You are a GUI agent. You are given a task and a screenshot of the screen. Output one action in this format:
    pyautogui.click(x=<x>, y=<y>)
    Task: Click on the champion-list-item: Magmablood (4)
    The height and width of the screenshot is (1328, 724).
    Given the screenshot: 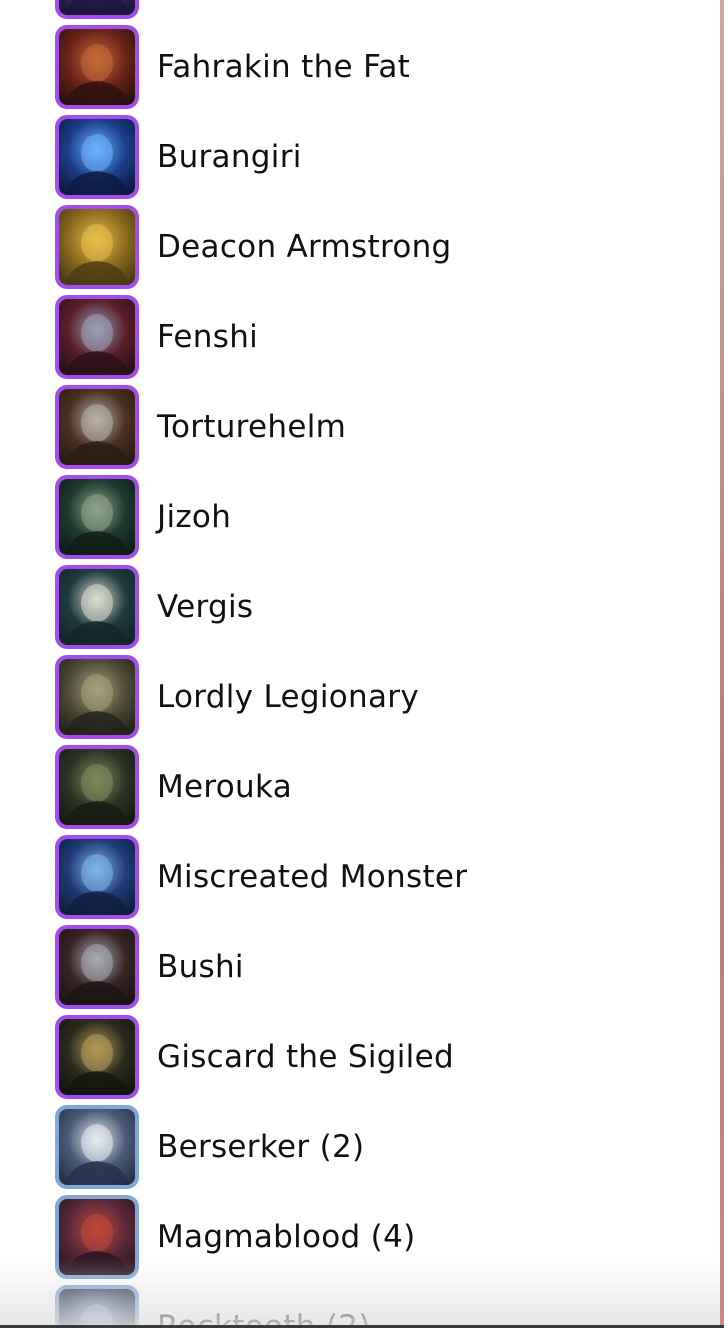 What is the action you would take?
    pyautogui.click(x=261, y=1237)
    